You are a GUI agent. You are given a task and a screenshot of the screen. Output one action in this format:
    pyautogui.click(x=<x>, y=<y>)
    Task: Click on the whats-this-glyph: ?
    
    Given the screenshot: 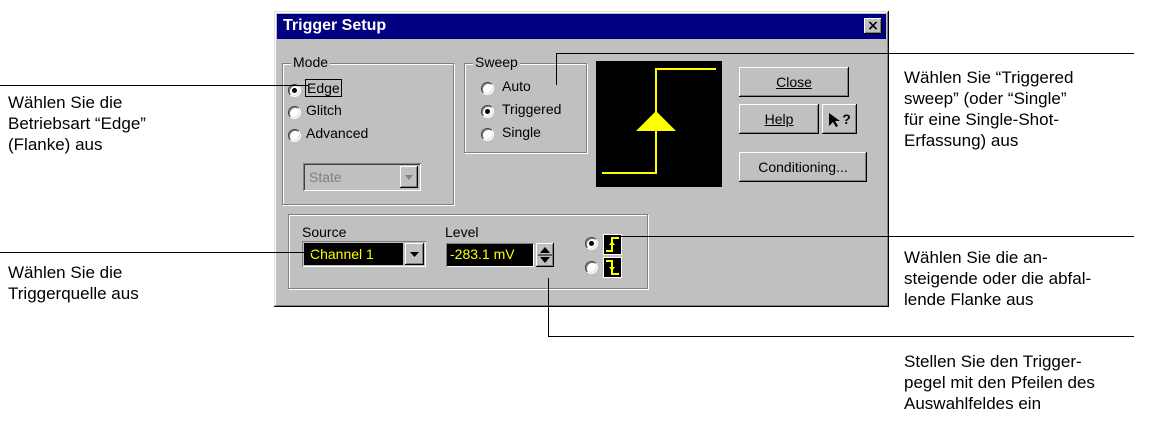 What is the action you would take?
    pyautogui.click(x=846, y=119)
    